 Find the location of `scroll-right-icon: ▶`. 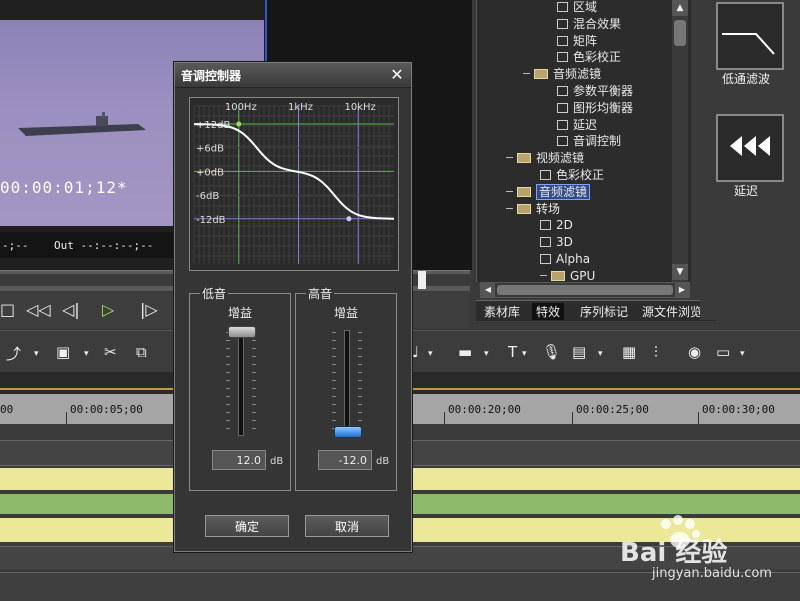

scroll-right-icon: ▶ is located at coordinates (682, 290).